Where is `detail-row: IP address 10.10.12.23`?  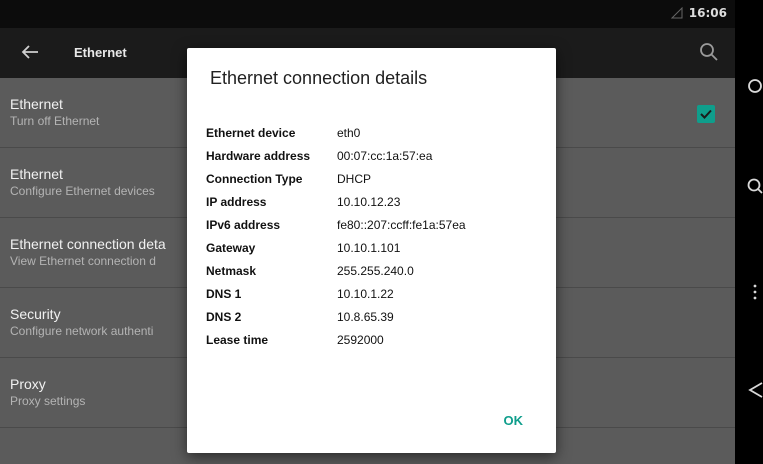 detail-row: IP address 10.10.12.23 is located at coordinates (336, 201).